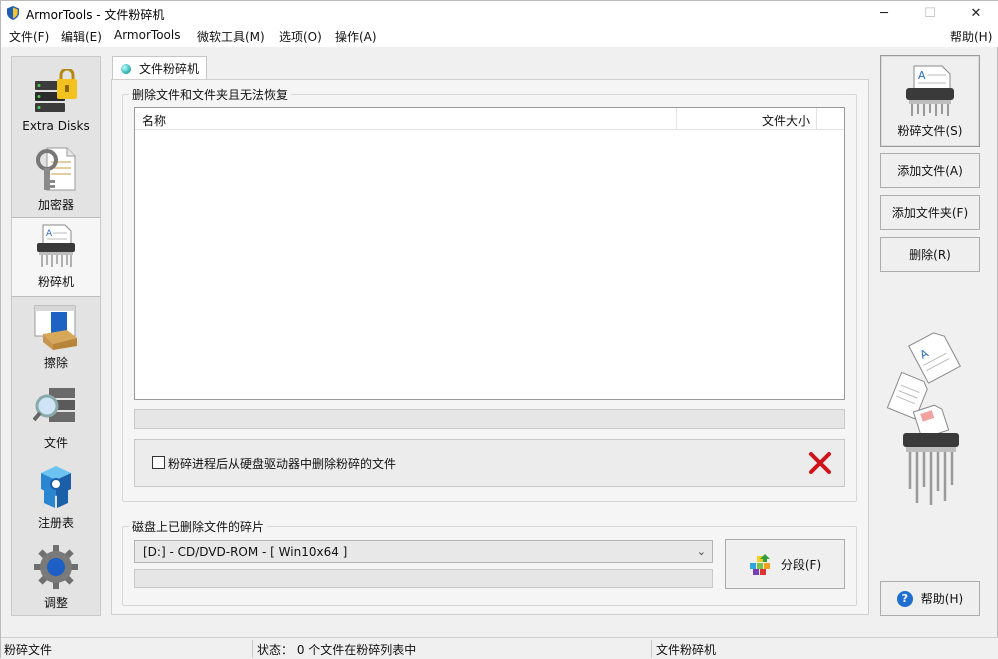  What do you see at coordinates (169, 69) in the screenshot?
I see `tab-label: 文件粉碎机` at bounding box center [169, 69].